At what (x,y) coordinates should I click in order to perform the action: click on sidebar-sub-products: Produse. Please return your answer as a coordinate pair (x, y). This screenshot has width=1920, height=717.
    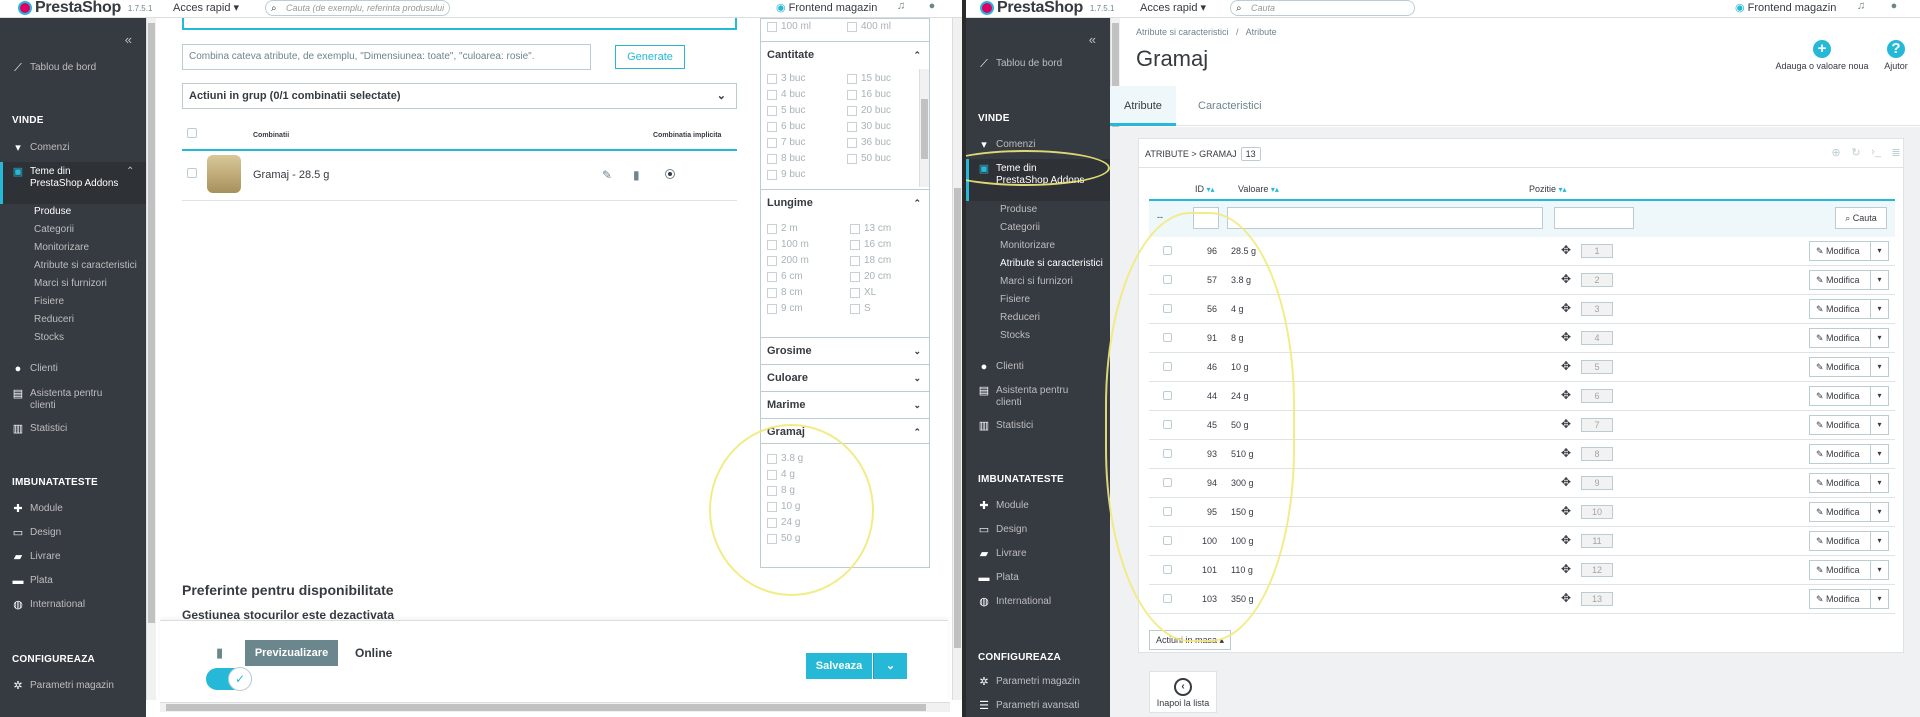
    Looking at the image, I should click on (1018, 209).